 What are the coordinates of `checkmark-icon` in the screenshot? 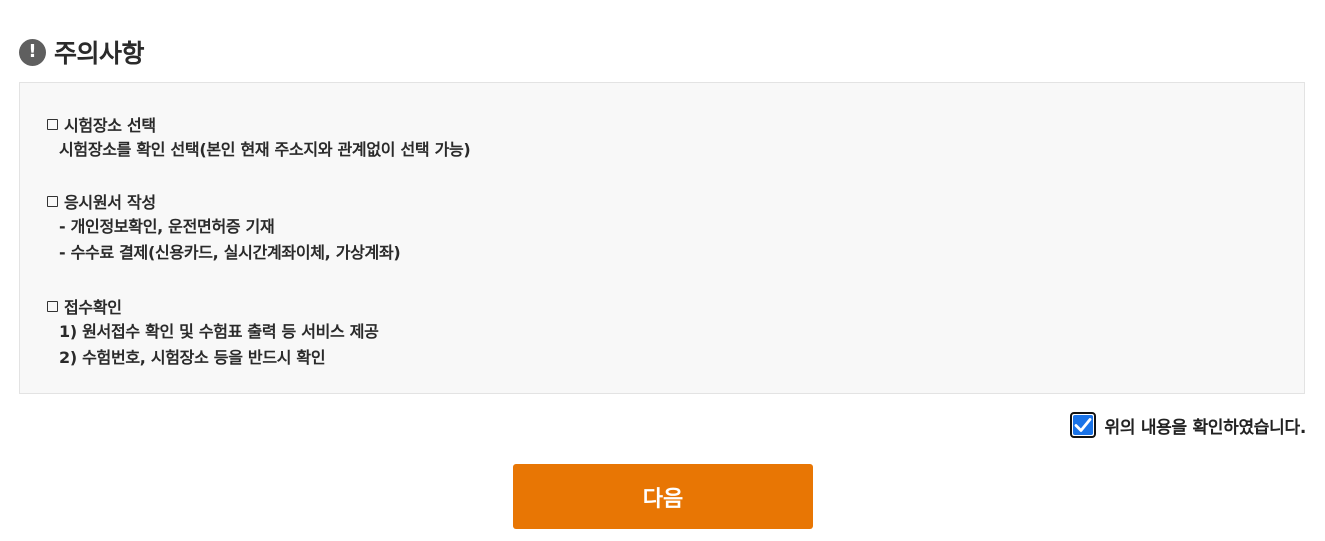 It's located at (1082, 425).